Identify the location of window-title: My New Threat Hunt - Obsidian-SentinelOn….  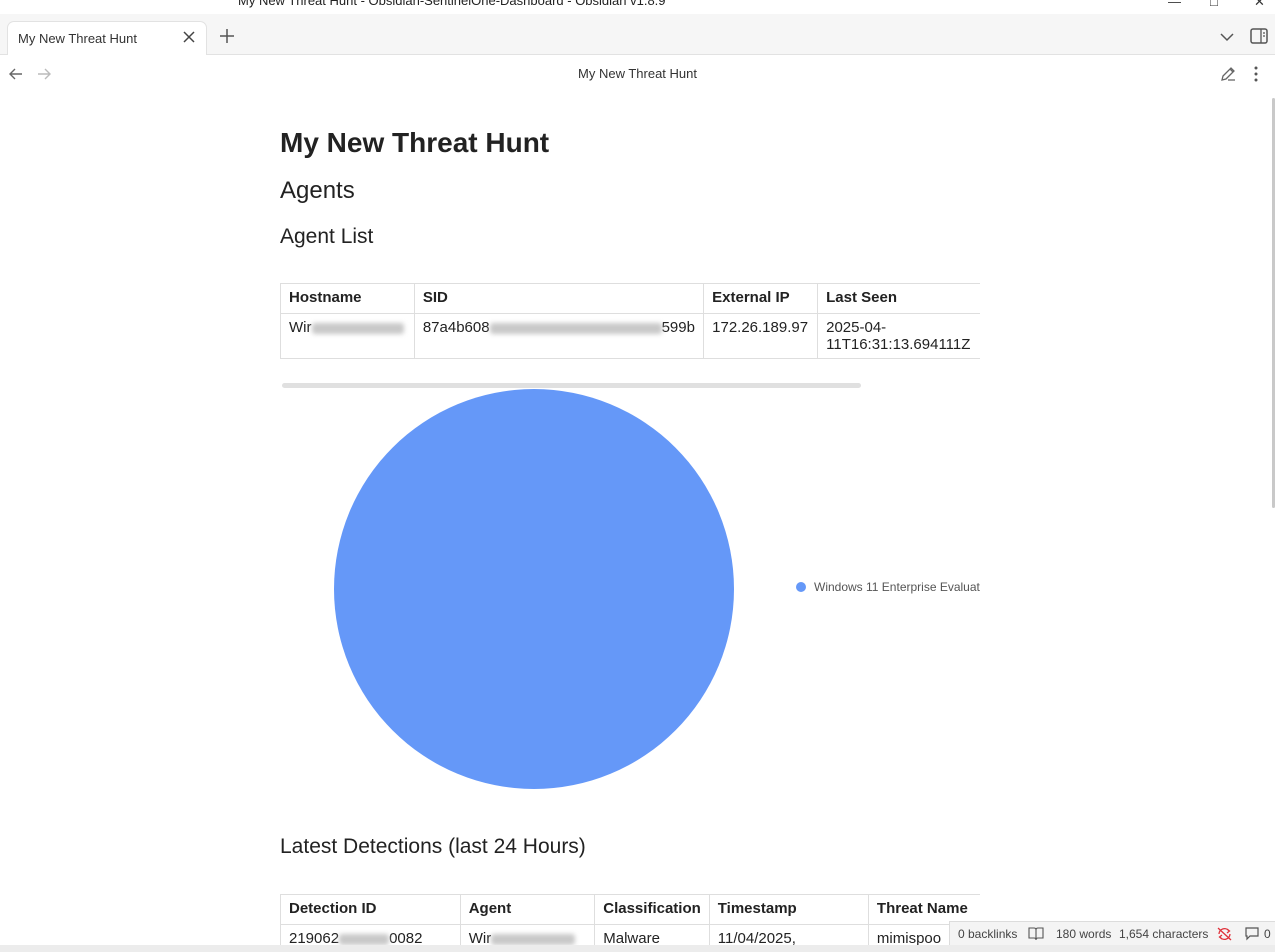
(452, 4).